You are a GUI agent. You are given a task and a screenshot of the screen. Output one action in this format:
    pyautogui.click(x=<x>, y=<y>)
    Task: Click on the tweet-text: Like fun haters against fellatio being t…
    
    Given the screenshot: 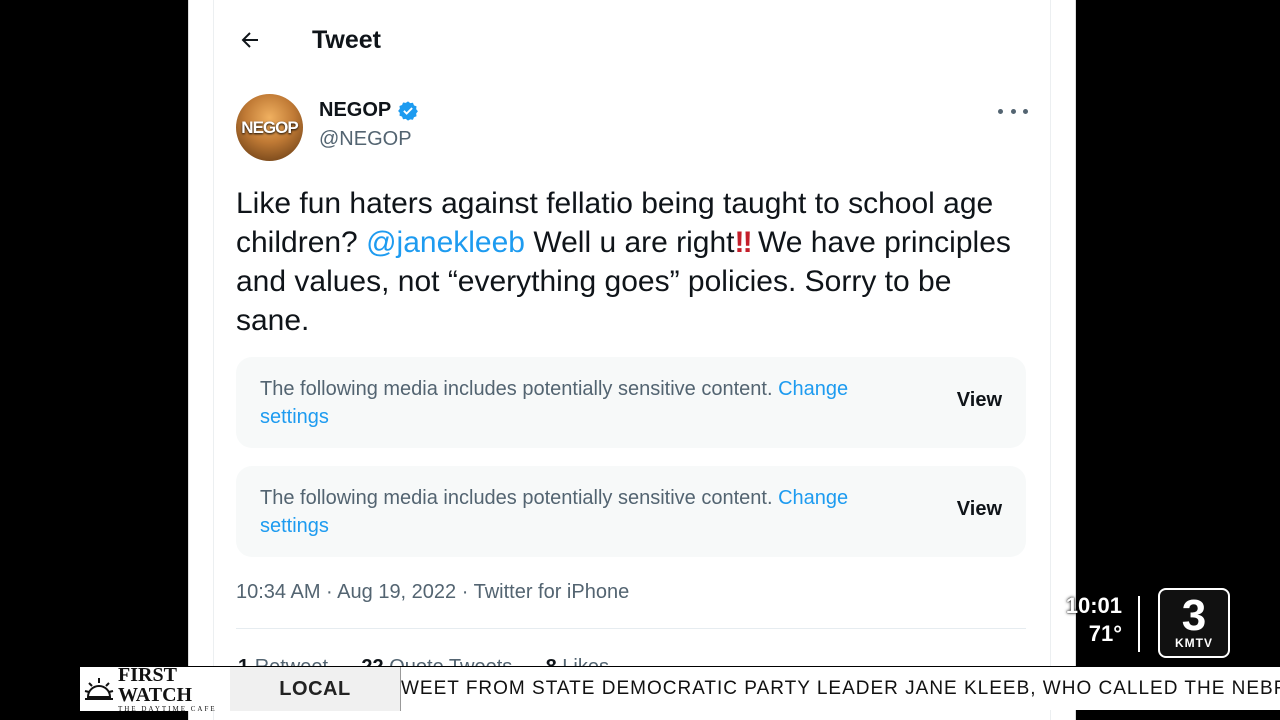 What is the action you would take?
    pyautogui.click(x=631, y=262)
    